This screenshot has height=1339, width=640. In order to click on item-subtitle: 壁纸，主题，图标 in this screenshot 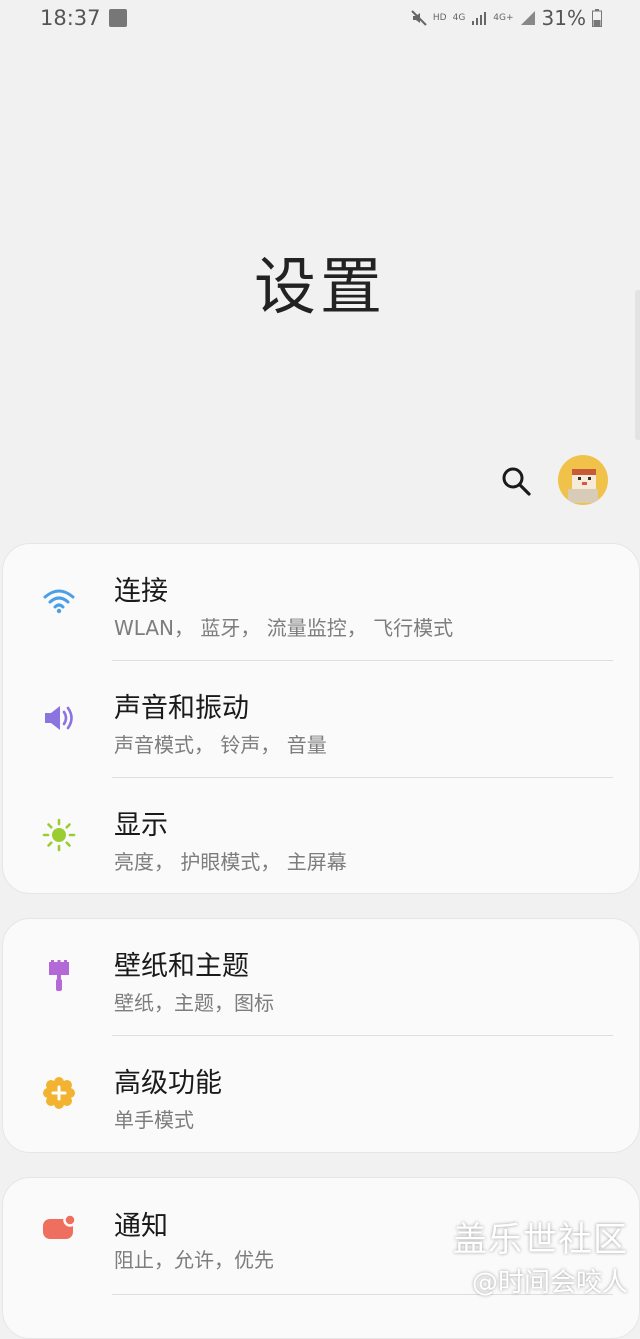, I will do `click(194, 1003)`.